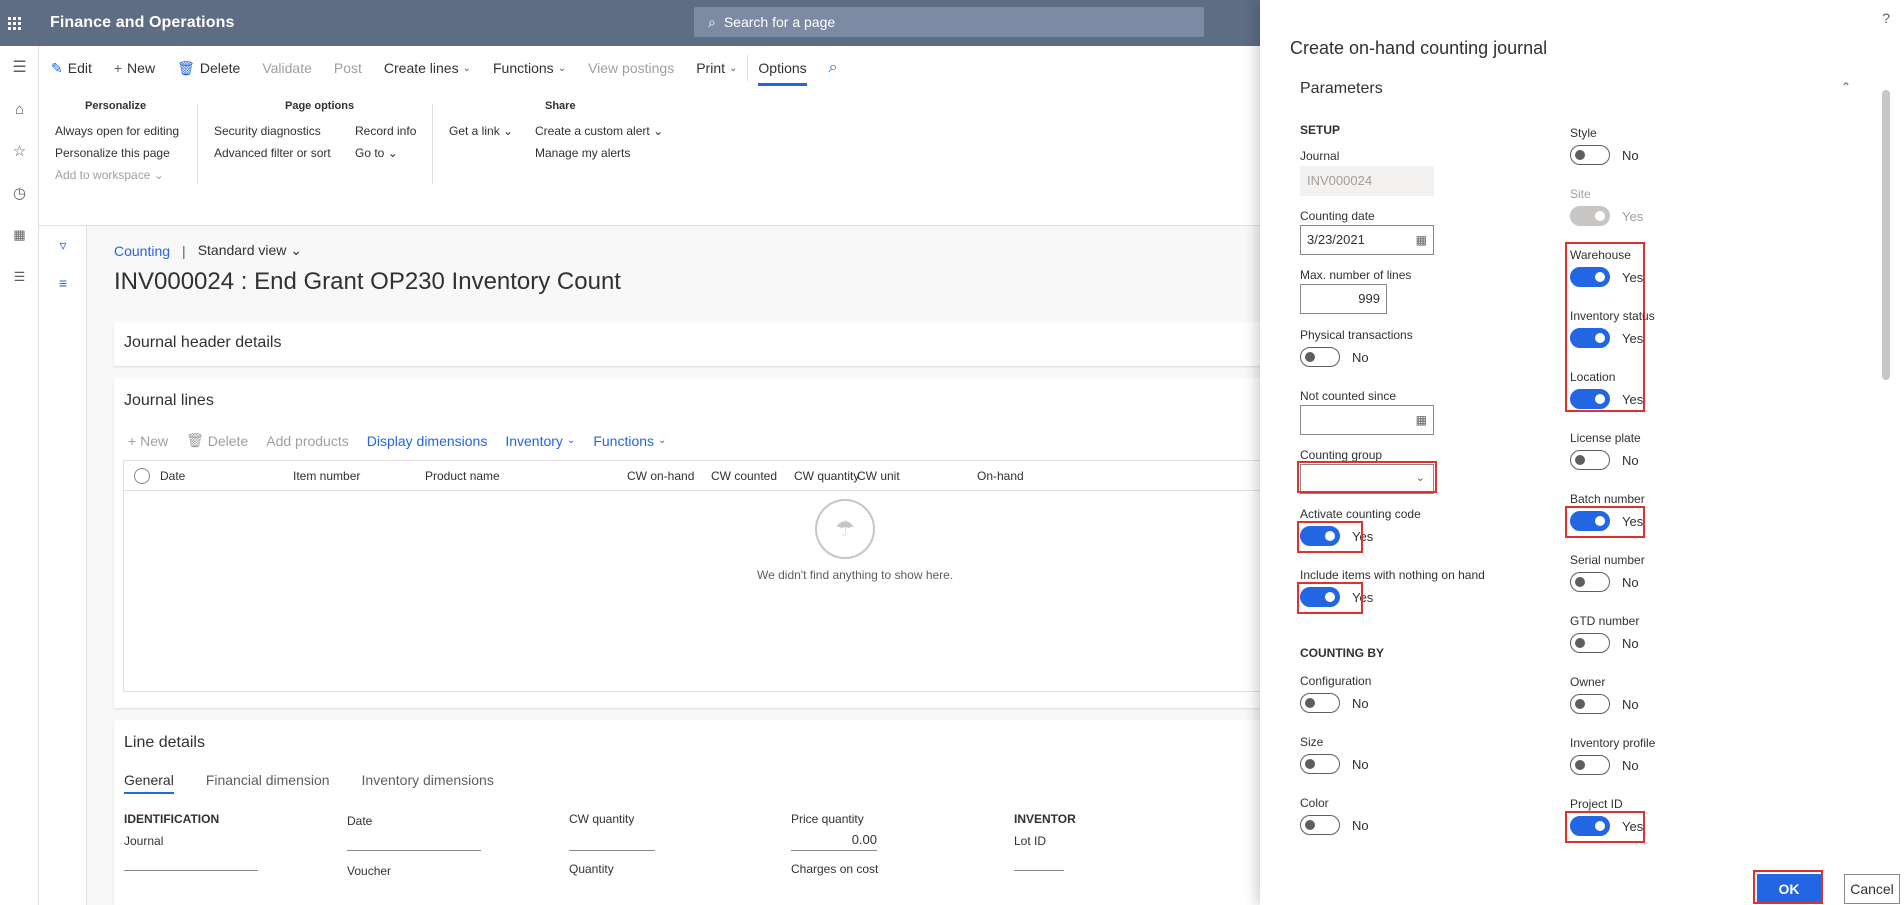 The height and width of the screenshot is (905, 1904). Describe the element at coordinates (782, 73) in the screenshot. I see `options-tab: Options` at that location.